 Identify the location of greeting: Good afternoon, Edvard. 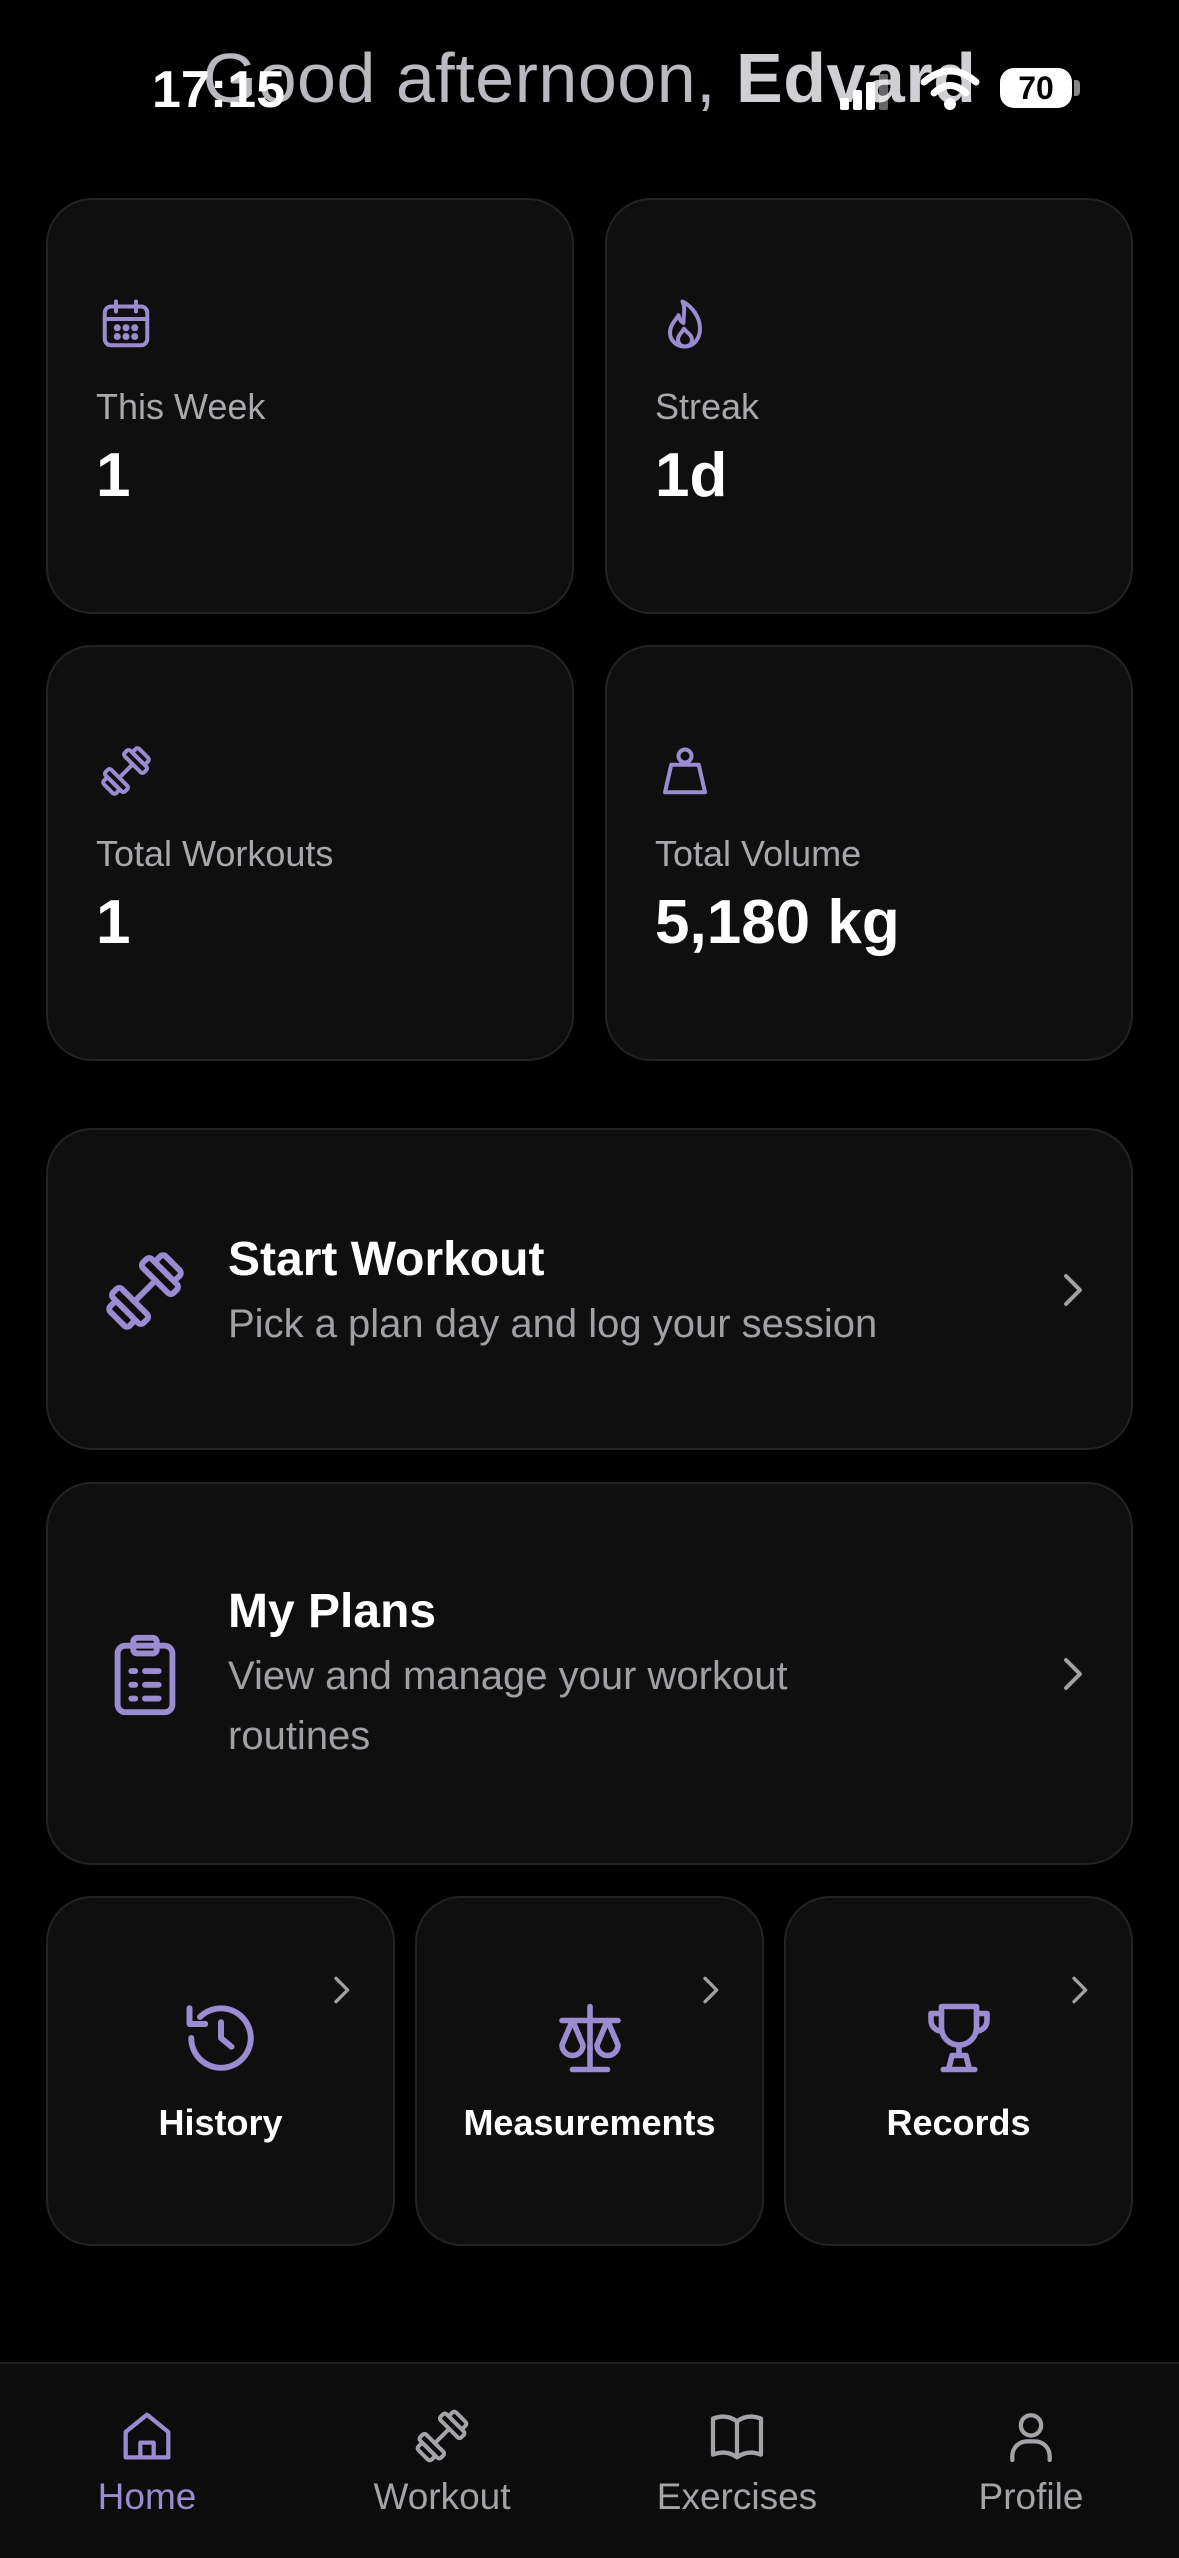
(589, 78).